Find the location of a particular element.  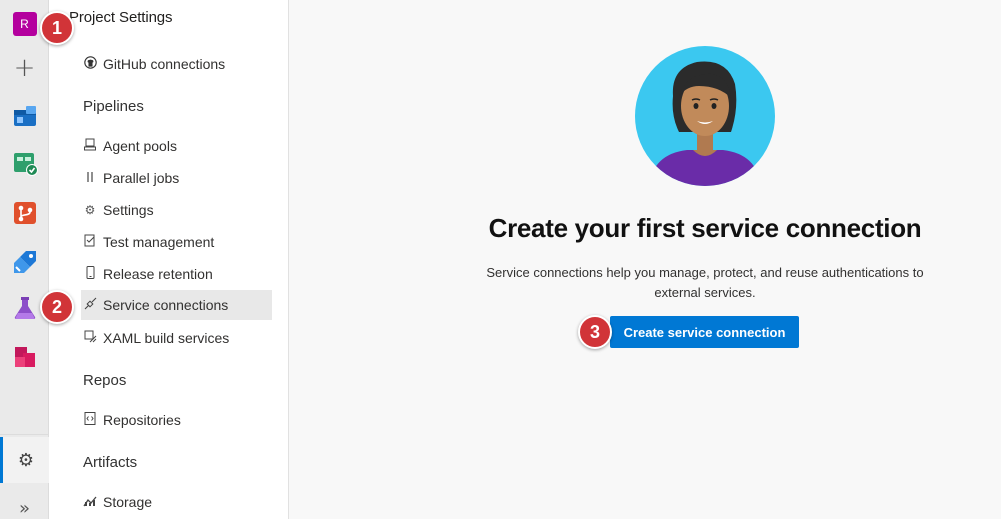

nav-section-pipelines: Pipelines is located at coordinates (113, 106).